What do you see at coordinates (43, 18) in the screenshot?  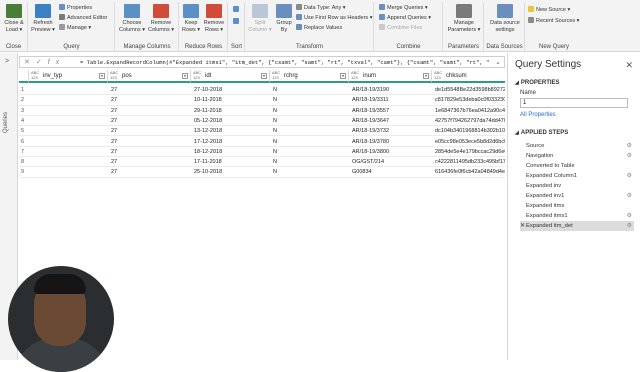 I see `refresh-preview-button: Refresh Preview ▾` at bounding box center [43, 18].